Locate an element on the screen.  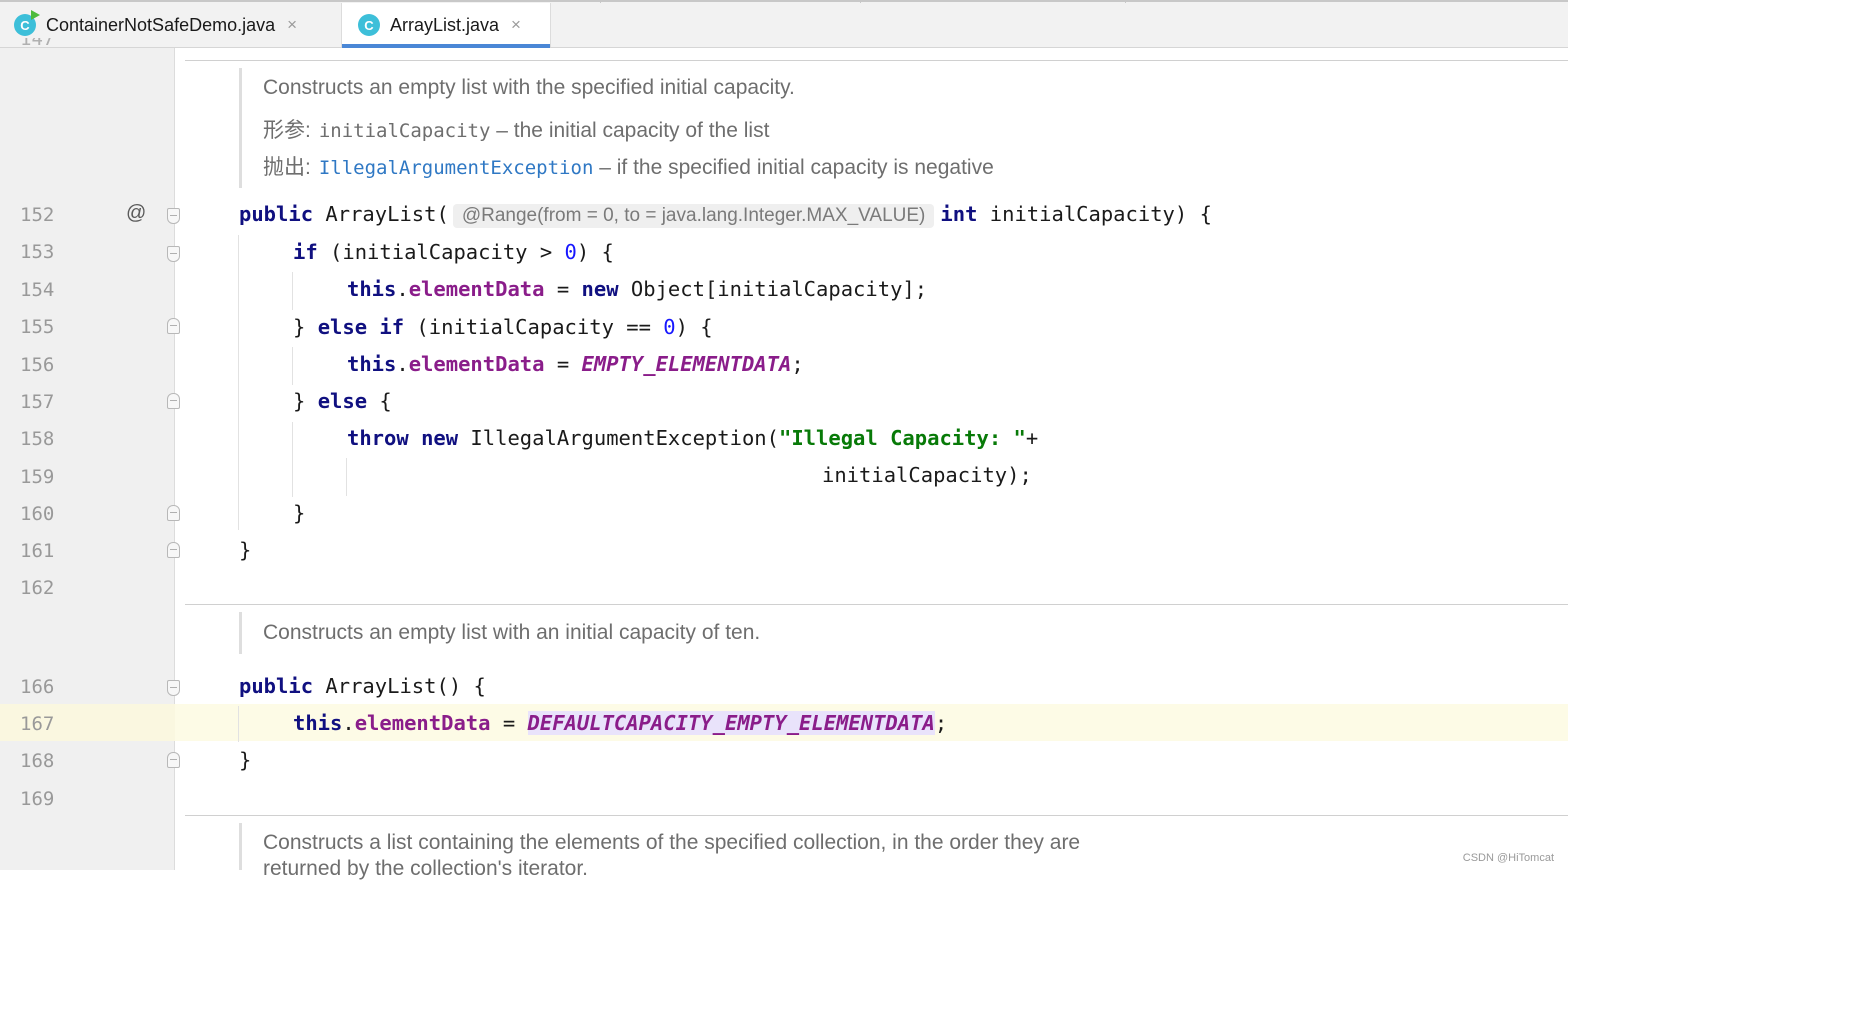
code-text: ArrayList( is located at coordinates (381, 214).